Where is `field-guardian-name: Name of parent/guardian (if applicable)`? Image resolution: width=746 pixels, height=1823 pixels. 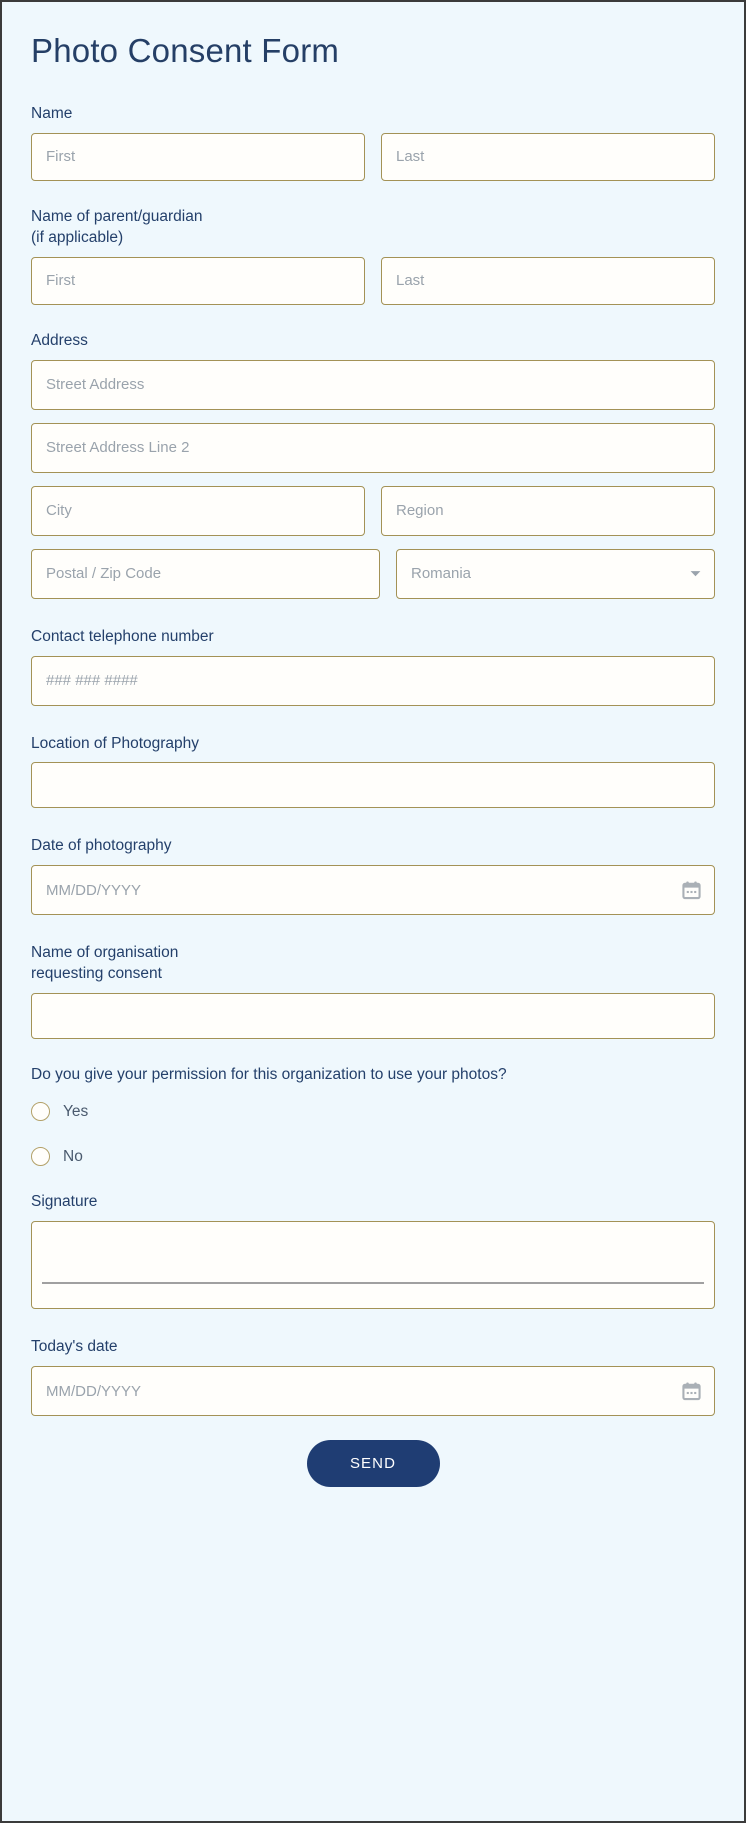
field-guardian-name: Name of parent/guardian (if applicable) is located at coordinates (373, 256).